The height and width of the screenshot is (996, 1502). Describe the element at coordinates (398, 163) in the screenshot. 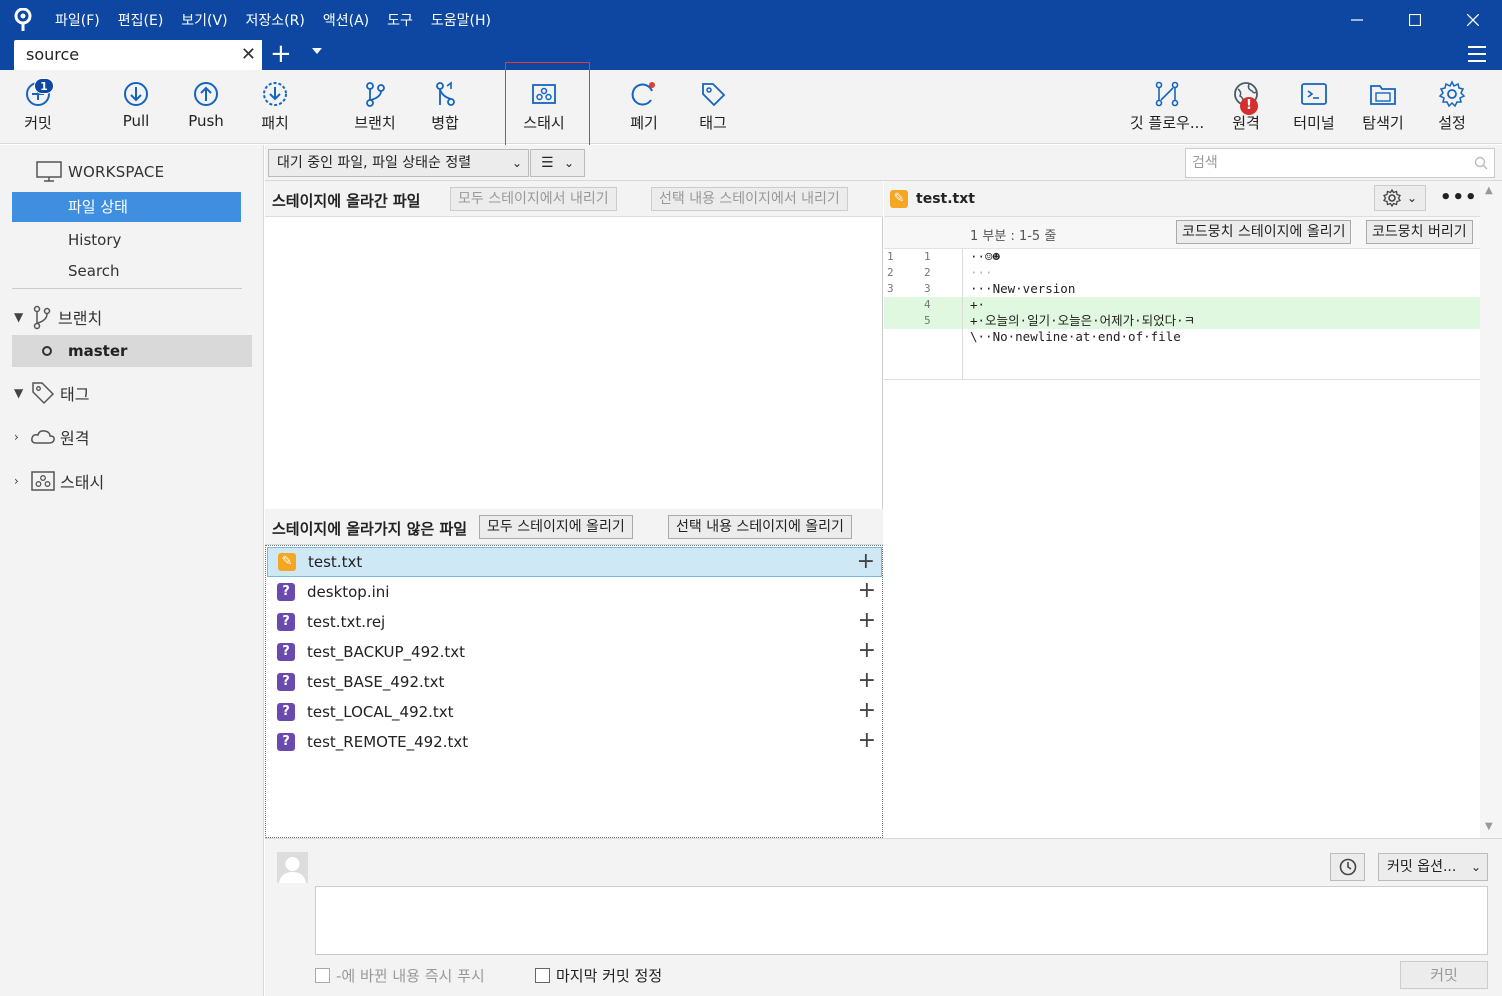

I see `file-sort-dropdown: 대기 중인 파일, 파일 상태순 정렬 ⌄` at that location.